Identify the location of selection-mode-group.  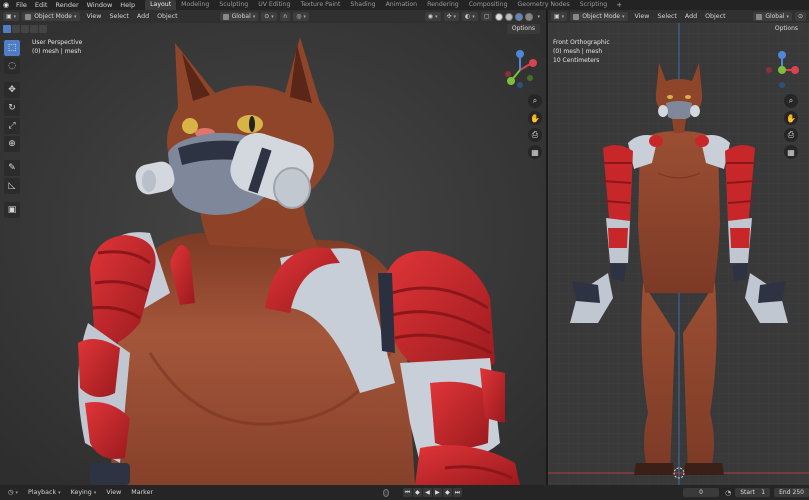
(25, 29).